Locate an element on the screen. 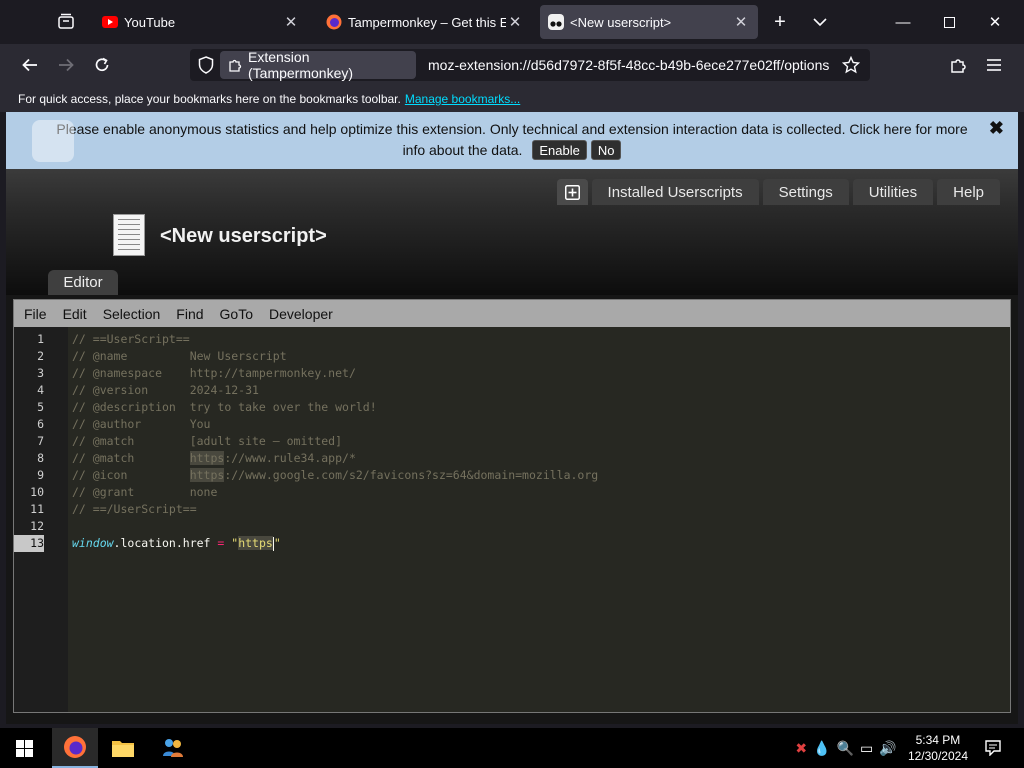  code-line: window.location.href = "https" is located at coordinates (176, 543).